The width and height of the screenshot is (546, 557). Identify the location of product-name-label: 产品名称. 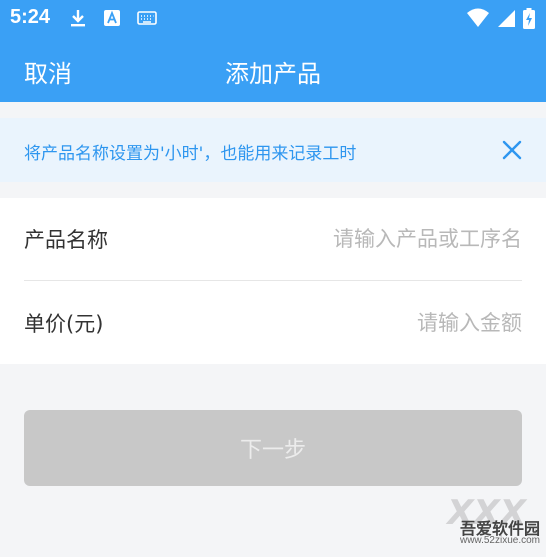
(66, 240).